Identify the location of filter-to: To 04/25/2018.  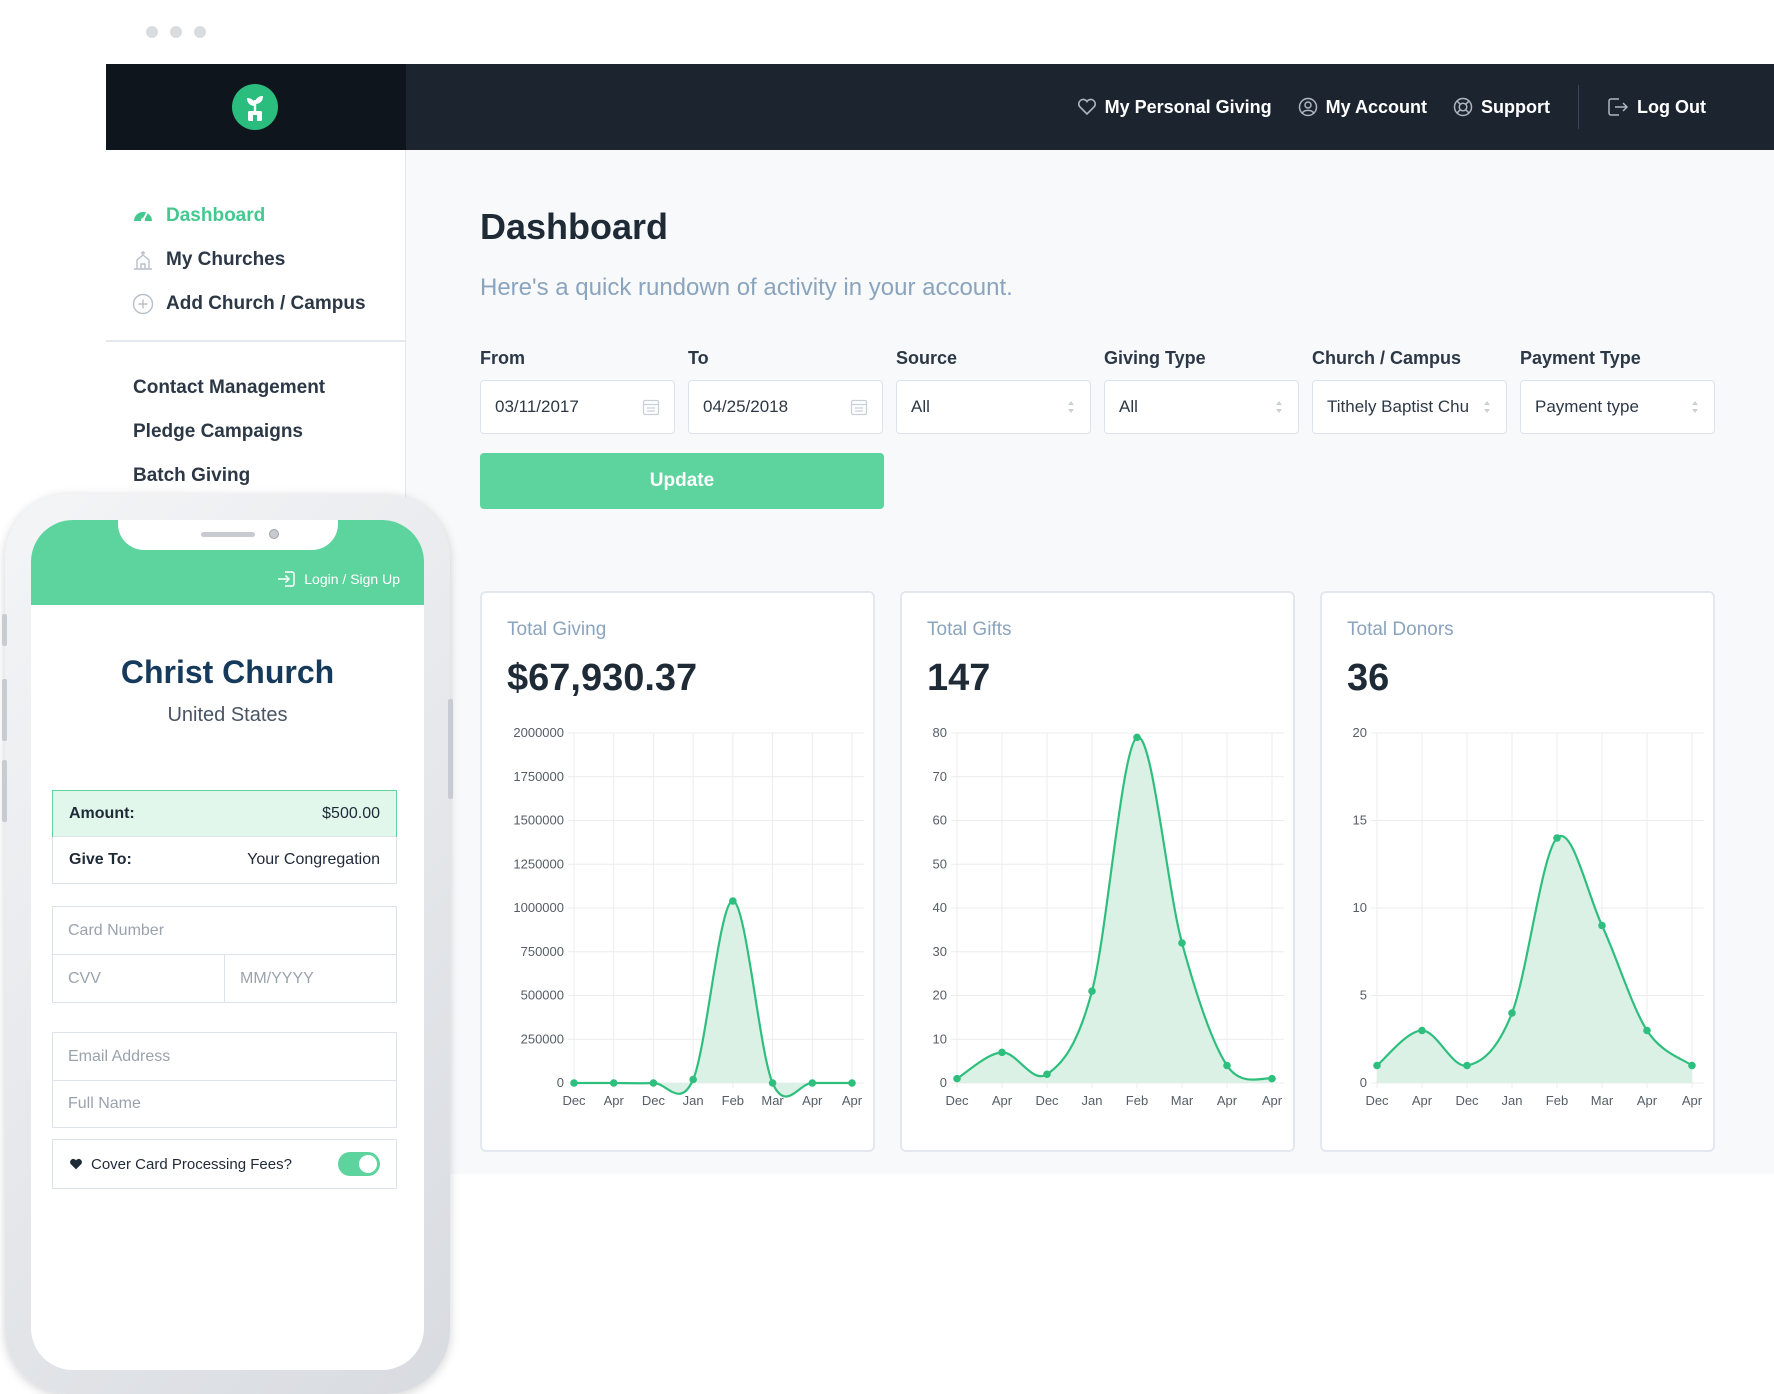
(785, 391).